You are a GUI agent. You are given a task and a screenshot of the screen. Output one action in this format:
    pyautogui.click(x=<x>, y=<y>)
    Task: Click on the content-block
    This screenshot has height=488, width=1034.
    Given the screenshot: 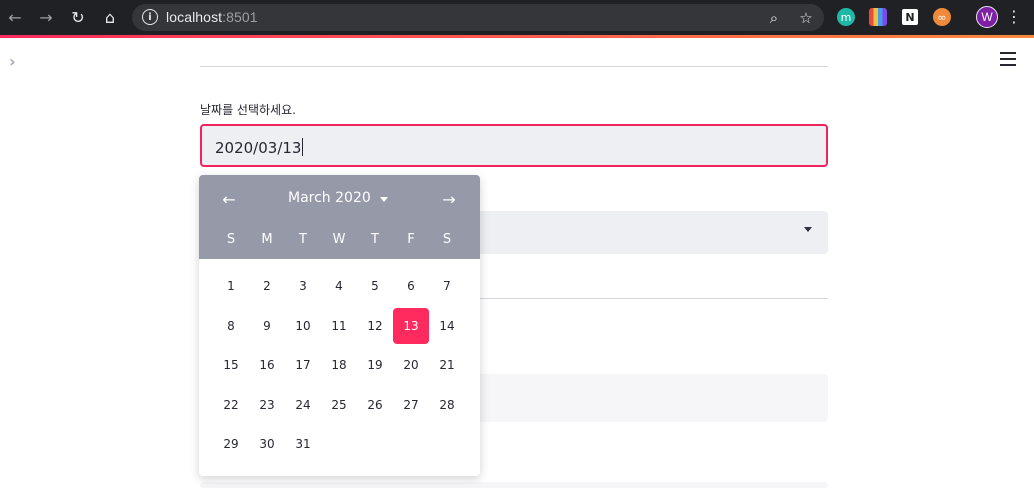 What is the action you would take?
    pyautogui.click(x=514, y=485)
    